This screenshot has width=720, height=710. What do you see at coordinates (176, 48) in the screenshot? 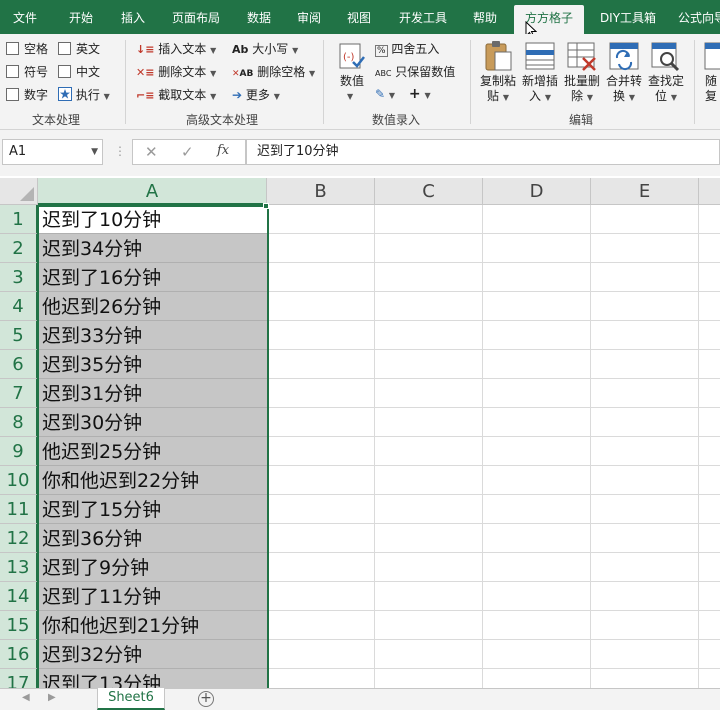
I see `insert-text-button: ↓≡ 插入文本 ▼` at bounding box center [176, 48].